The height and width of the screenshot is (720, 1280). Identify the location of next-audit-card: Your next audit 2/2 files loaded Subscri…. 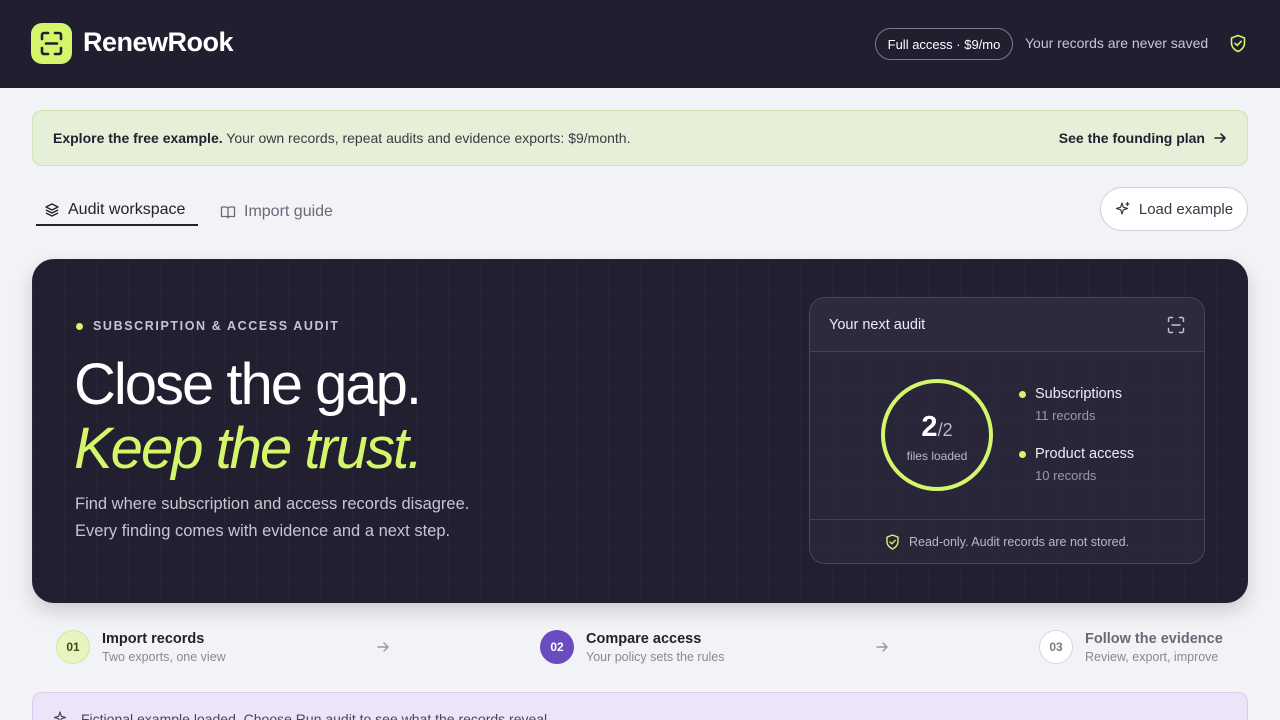
(1007, 430).